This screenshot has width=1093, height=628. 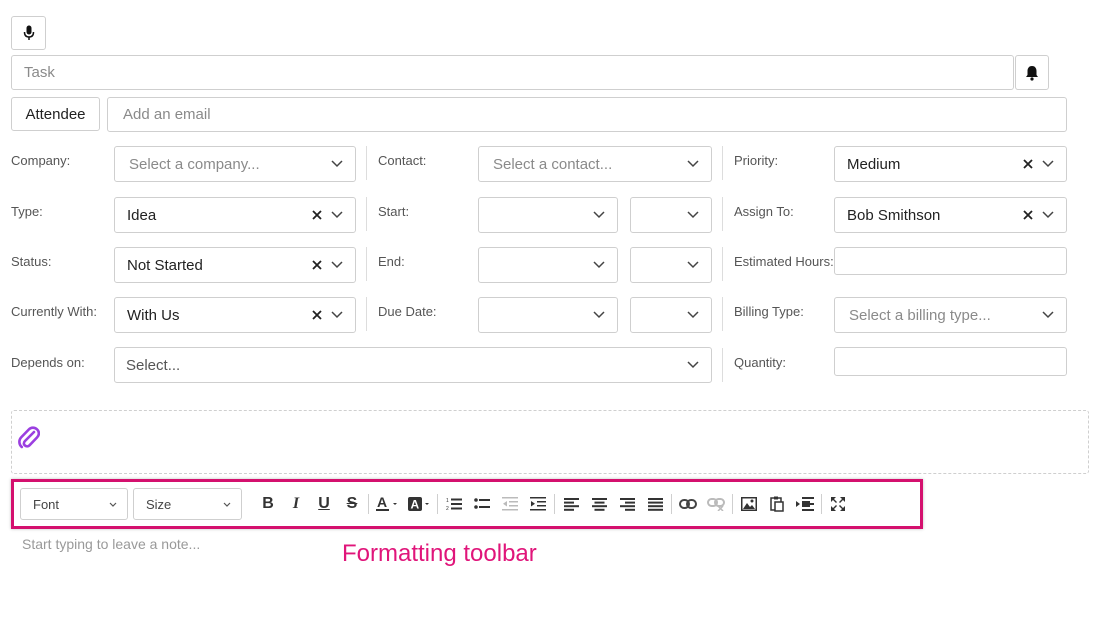 I want to click on underline-icon: U, so click(x=324, y=504).